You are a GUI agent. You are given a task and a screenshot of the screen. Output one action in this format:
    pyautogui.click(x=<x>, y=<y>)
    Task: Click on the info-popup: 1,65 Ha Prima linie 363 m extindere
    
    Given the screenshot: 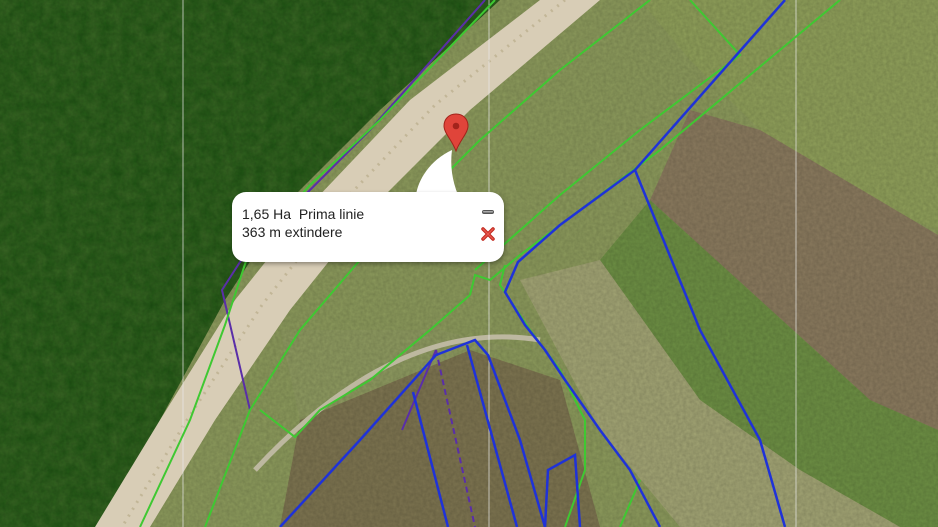 What is the action you would take?
    pyautogui.click(x=368, y=227)
    